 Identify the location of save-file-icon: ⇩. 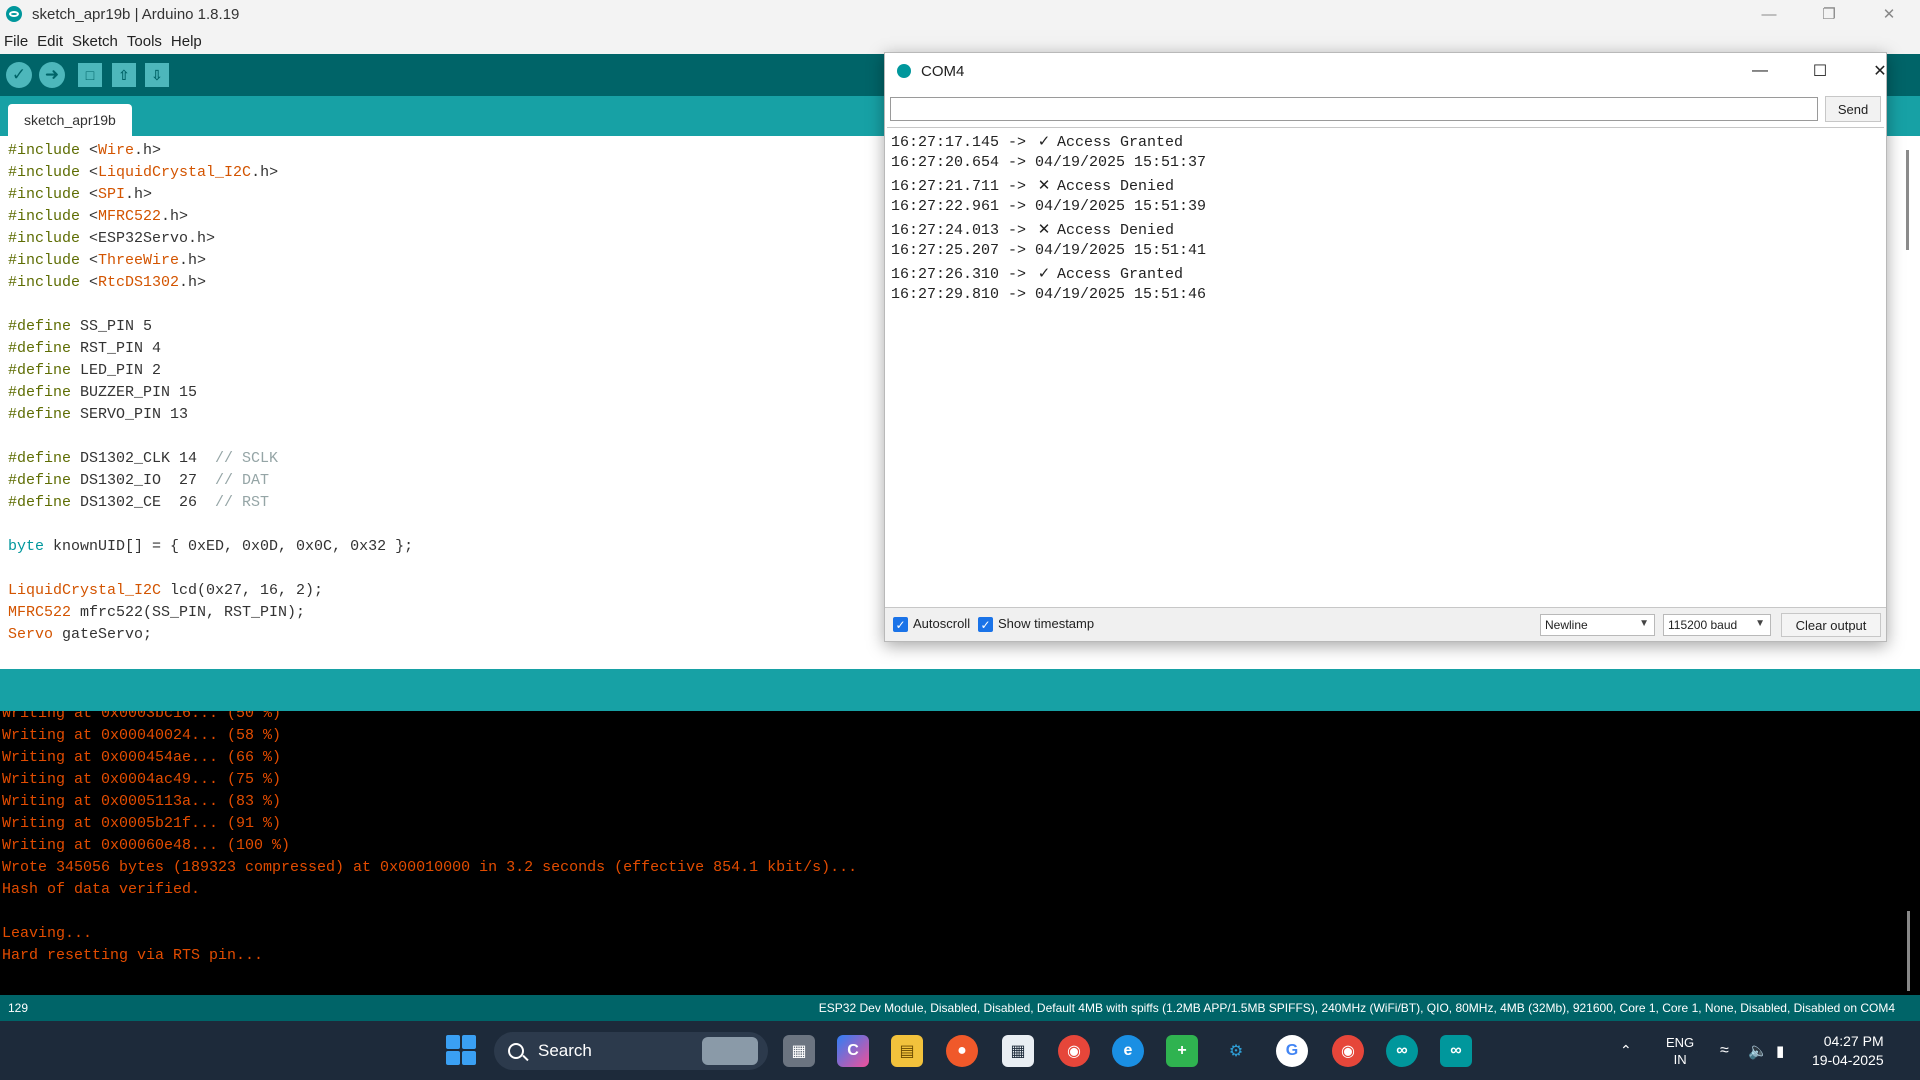
(157, 75).